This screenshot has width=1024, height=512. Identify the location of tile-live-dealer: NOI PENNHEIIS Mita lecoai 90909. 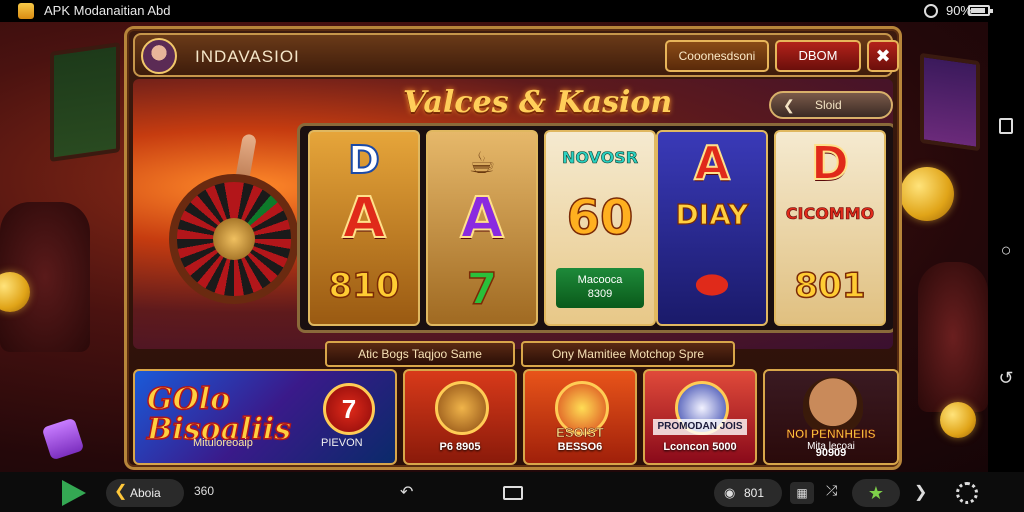
(831, 417).